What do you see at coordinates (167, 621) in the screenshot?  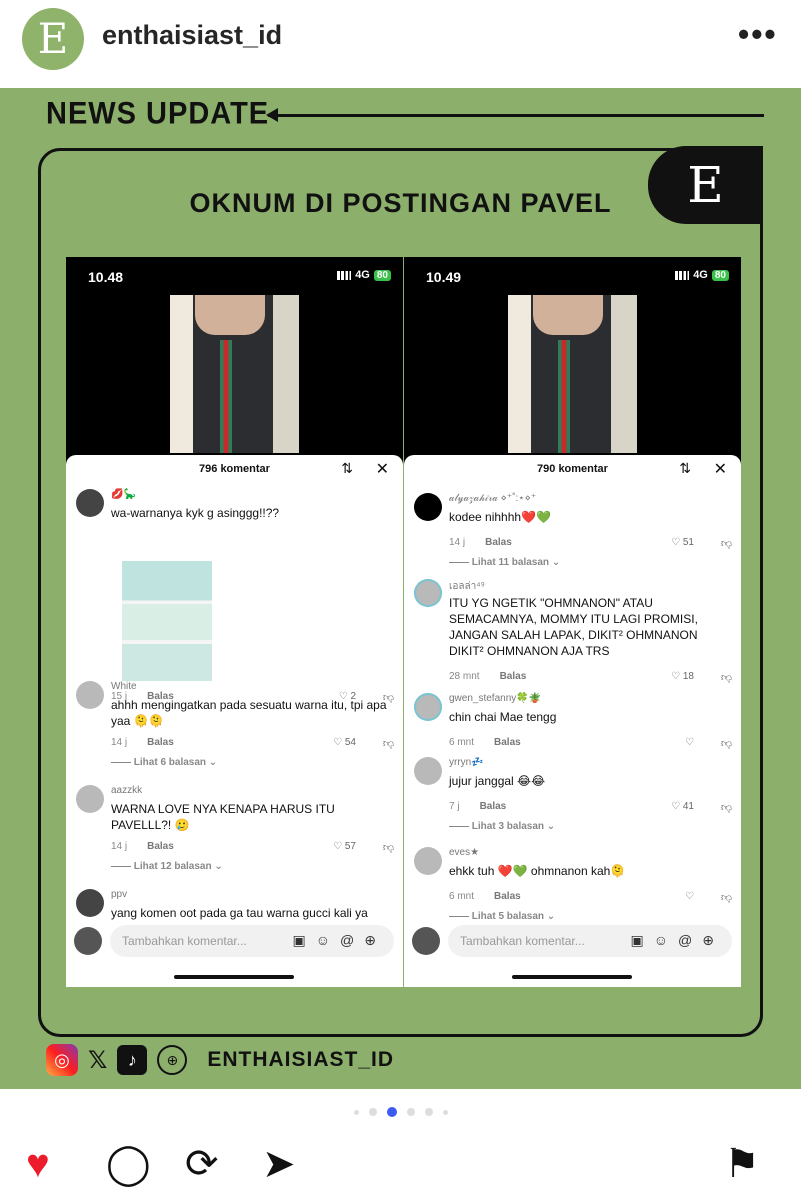 I see `comment-photo` at bounding box center [167, 621].